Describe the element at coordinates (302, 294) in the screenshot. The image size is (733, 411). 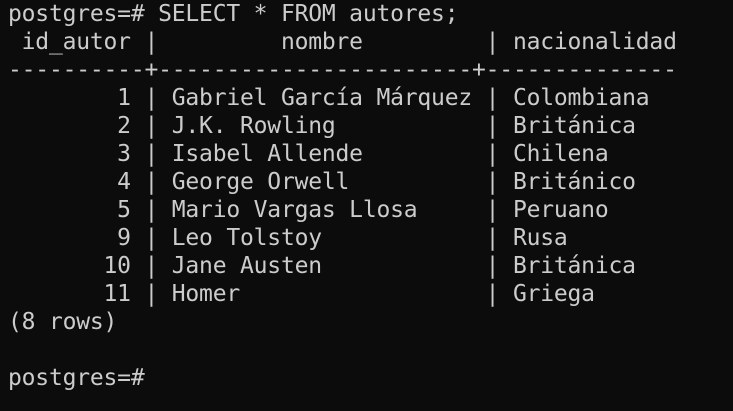
I see `table-row: 11 | Homer | Griega` at that location.